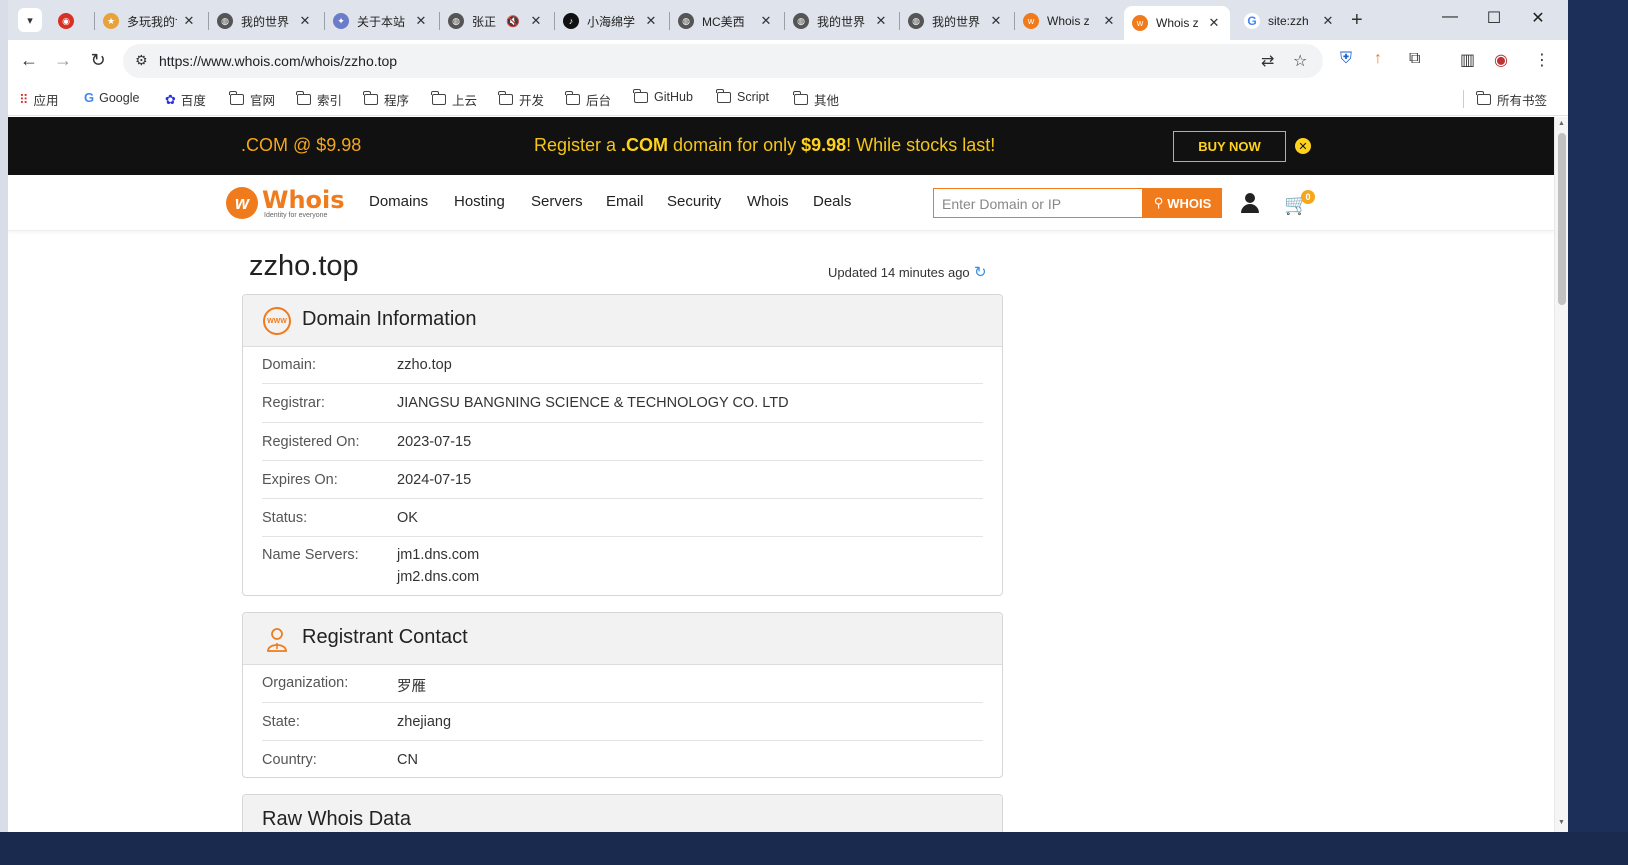 The width and height of the screenshot is (1628, 865). Describe the element at coordinates (281, 722) in the screenshot. I see `info-key: State:` at that location.